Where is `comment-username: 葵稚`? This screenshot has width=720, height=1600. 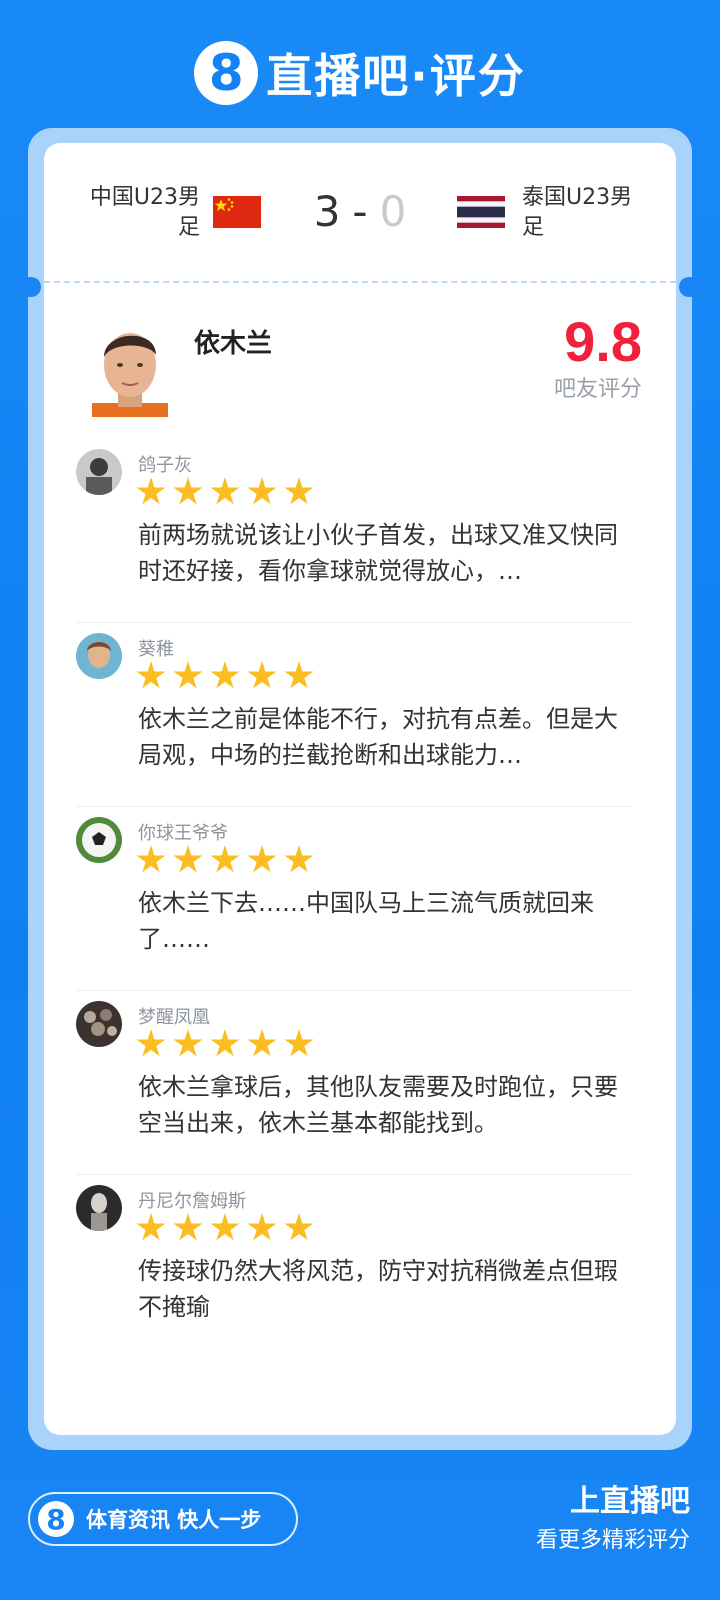
comment-username: 葵稚 is located at coordinates (156, 648).